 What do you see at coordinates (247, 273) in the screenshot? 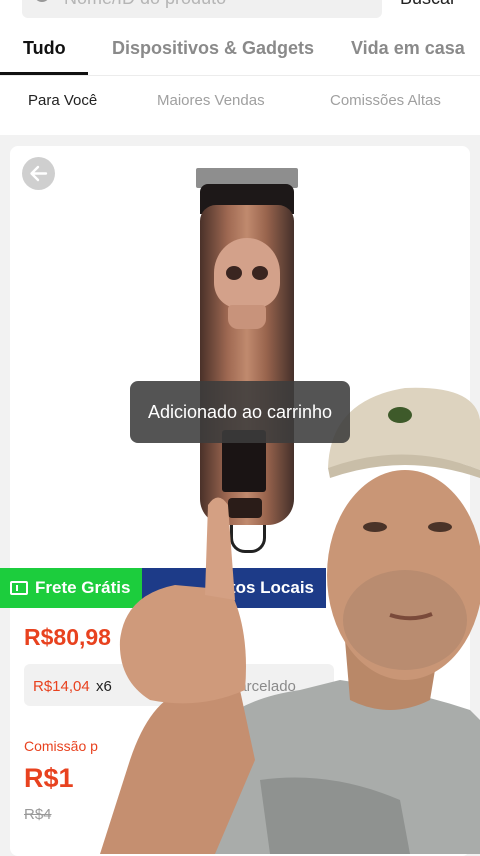
I see `skull-emblem` at bounding box center [247, 273].